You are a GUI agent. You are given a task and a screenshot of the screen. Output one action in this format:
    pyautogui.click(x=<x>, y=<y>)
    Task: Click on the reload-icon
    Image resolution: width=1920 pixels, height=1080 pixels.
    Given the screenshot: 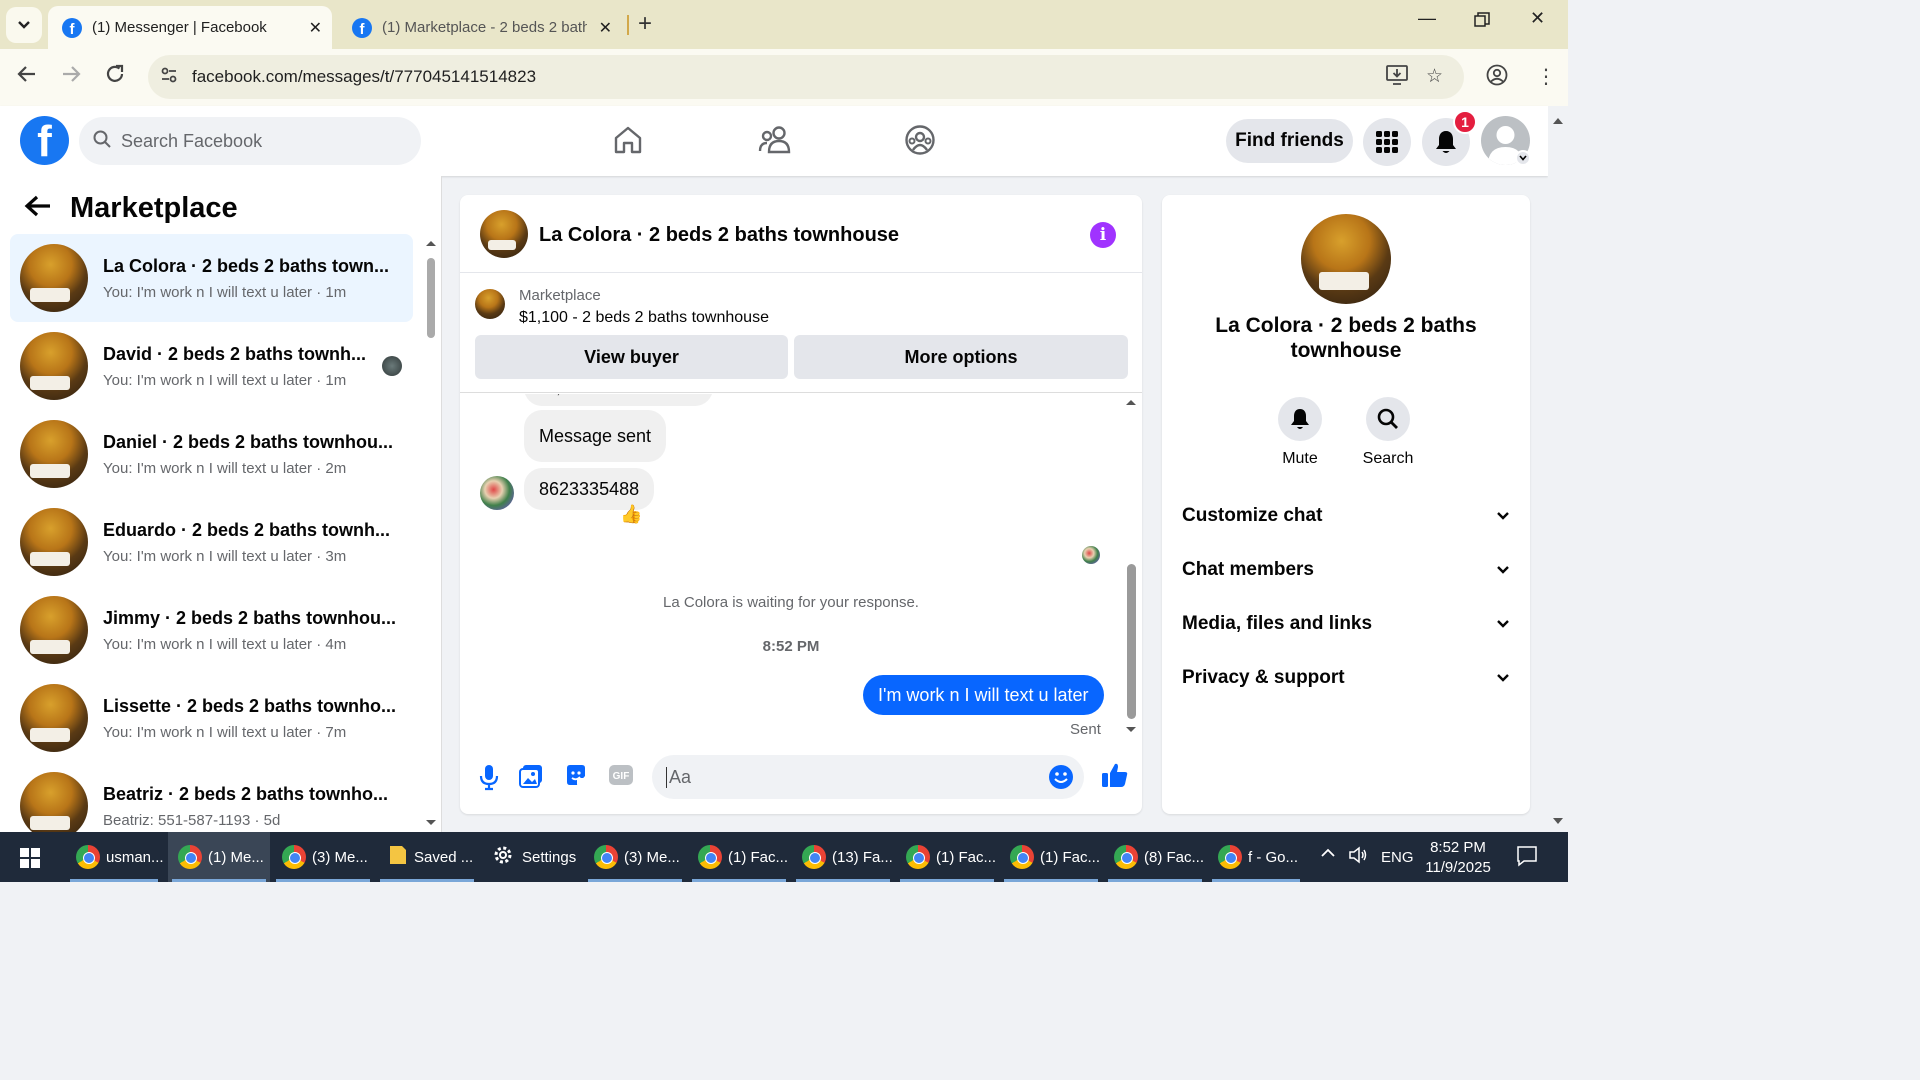 What is the action you would take?
    pyautogui.click(x=115, y=77)
    